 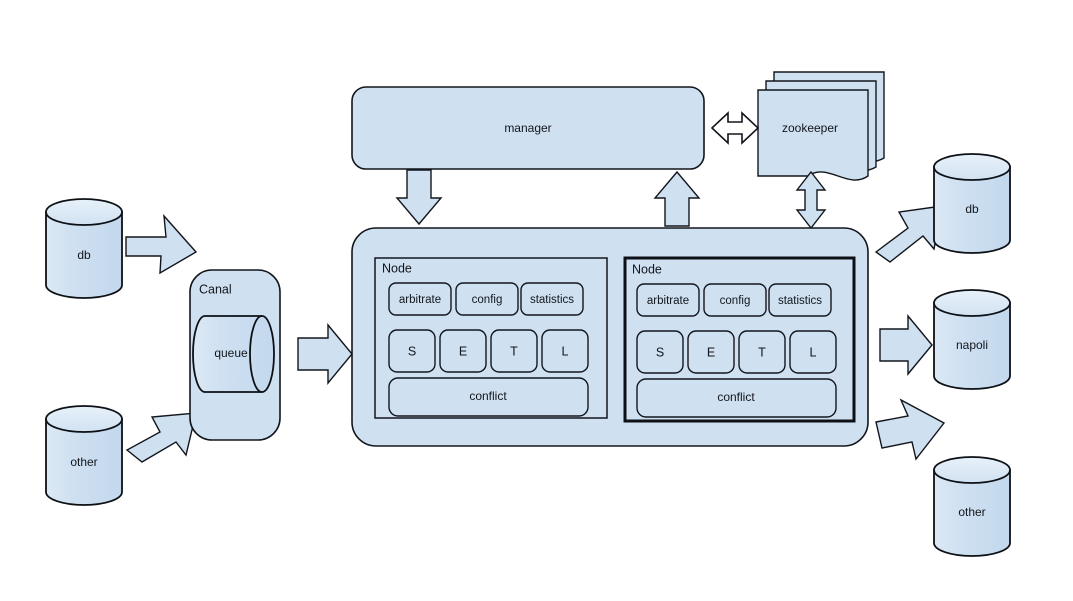 I want to click on node-2-service-config: config, so click(x=735, y=301).